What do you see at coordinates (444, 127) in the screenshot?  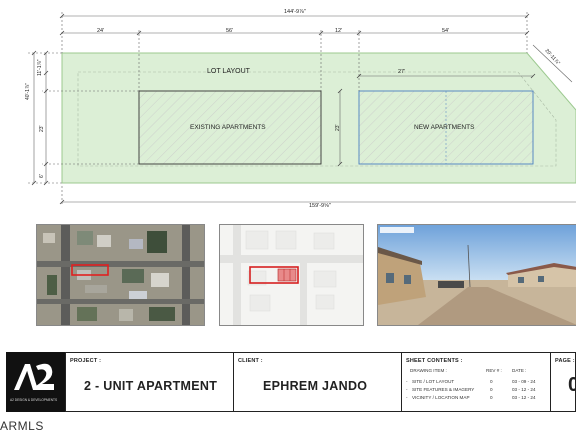 I see `new-apartments-label: NEW APARTMENTS` at bounding box center [444, 127].